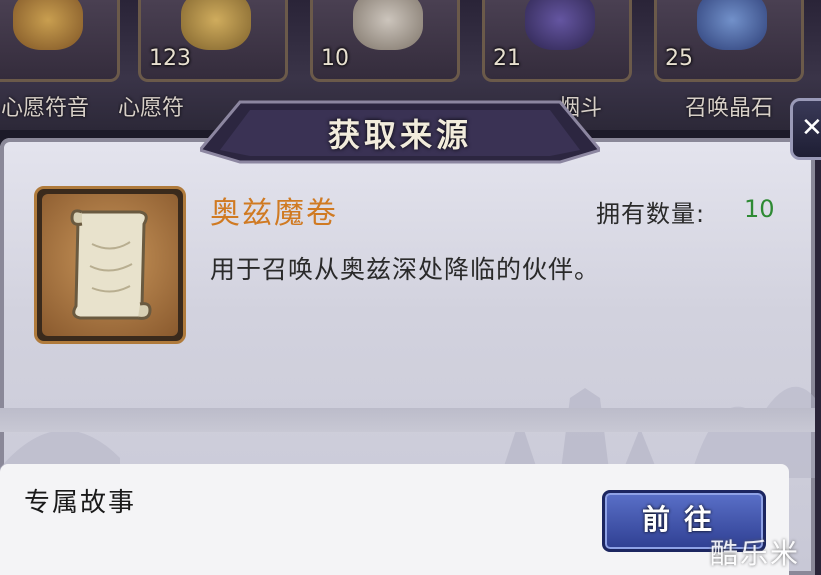 This screenshot has height=575, width=821. Describe the element at coordinates (274, 213) in the screenshot. I see `item-name: 奥兹魔卷` at that location.